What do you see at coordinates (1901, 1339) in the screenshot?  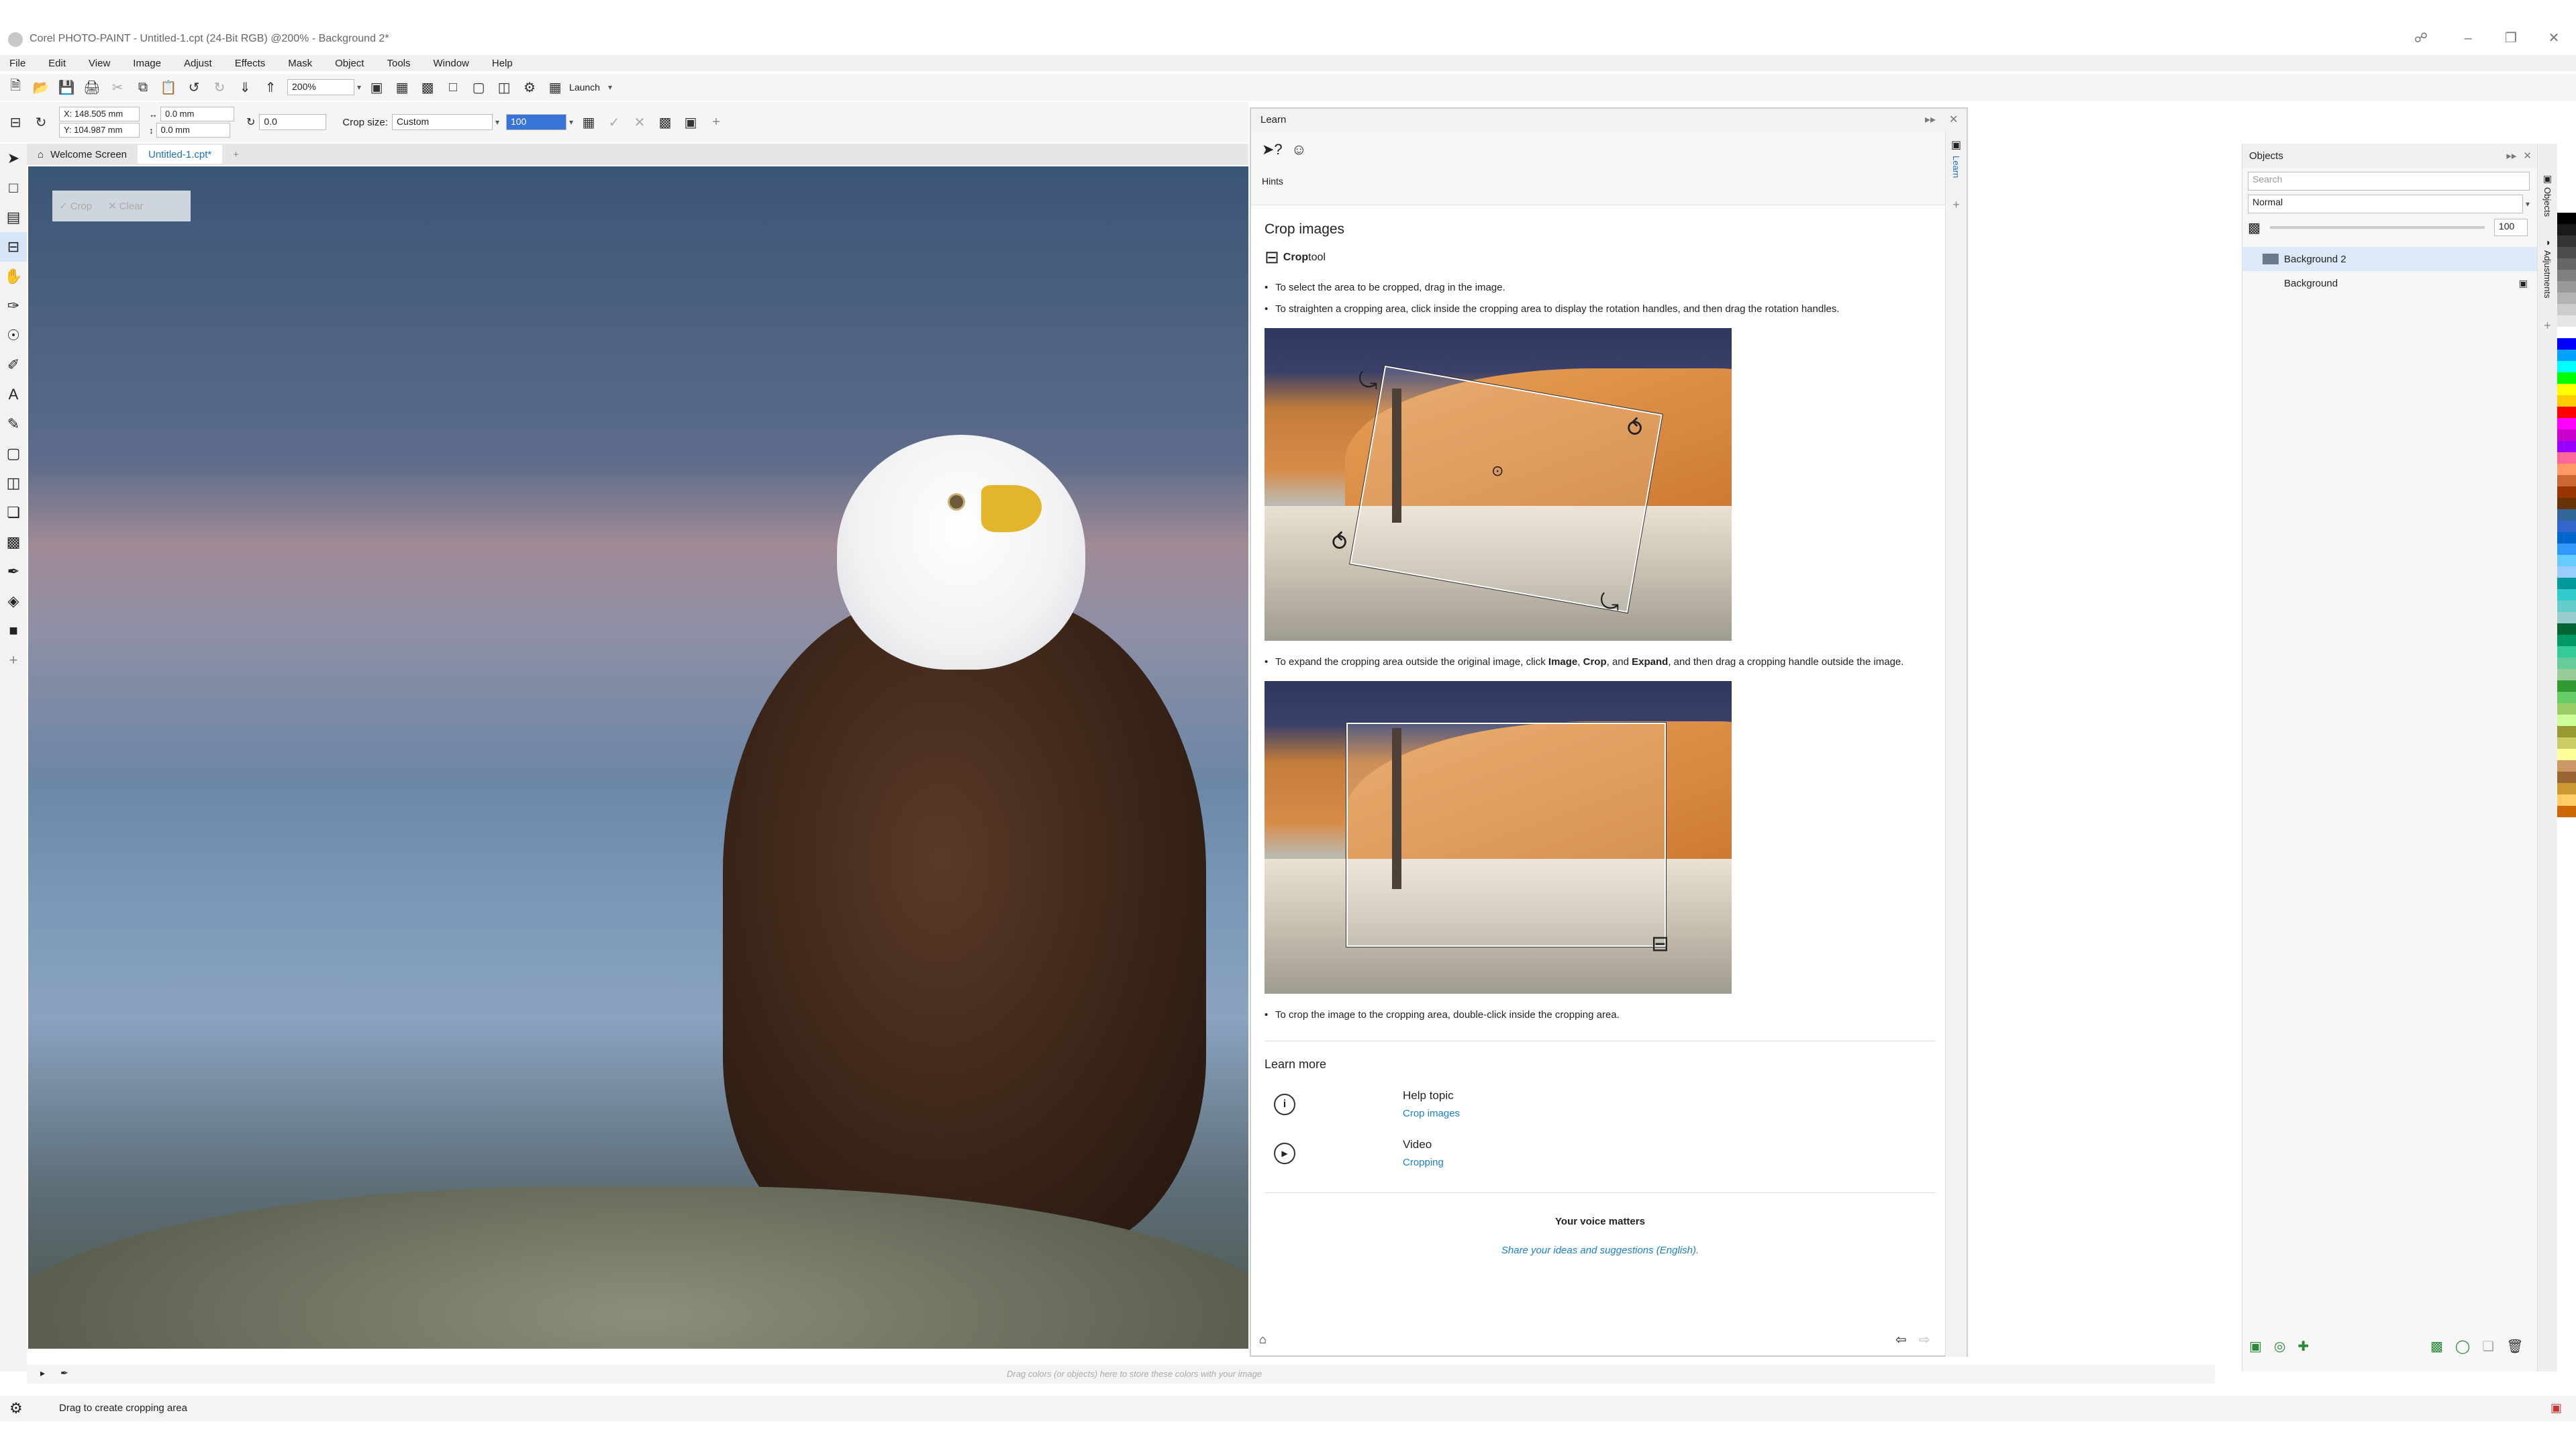 I see `learn-back-icon: ⇦` at bounding box center [1901, 1339].